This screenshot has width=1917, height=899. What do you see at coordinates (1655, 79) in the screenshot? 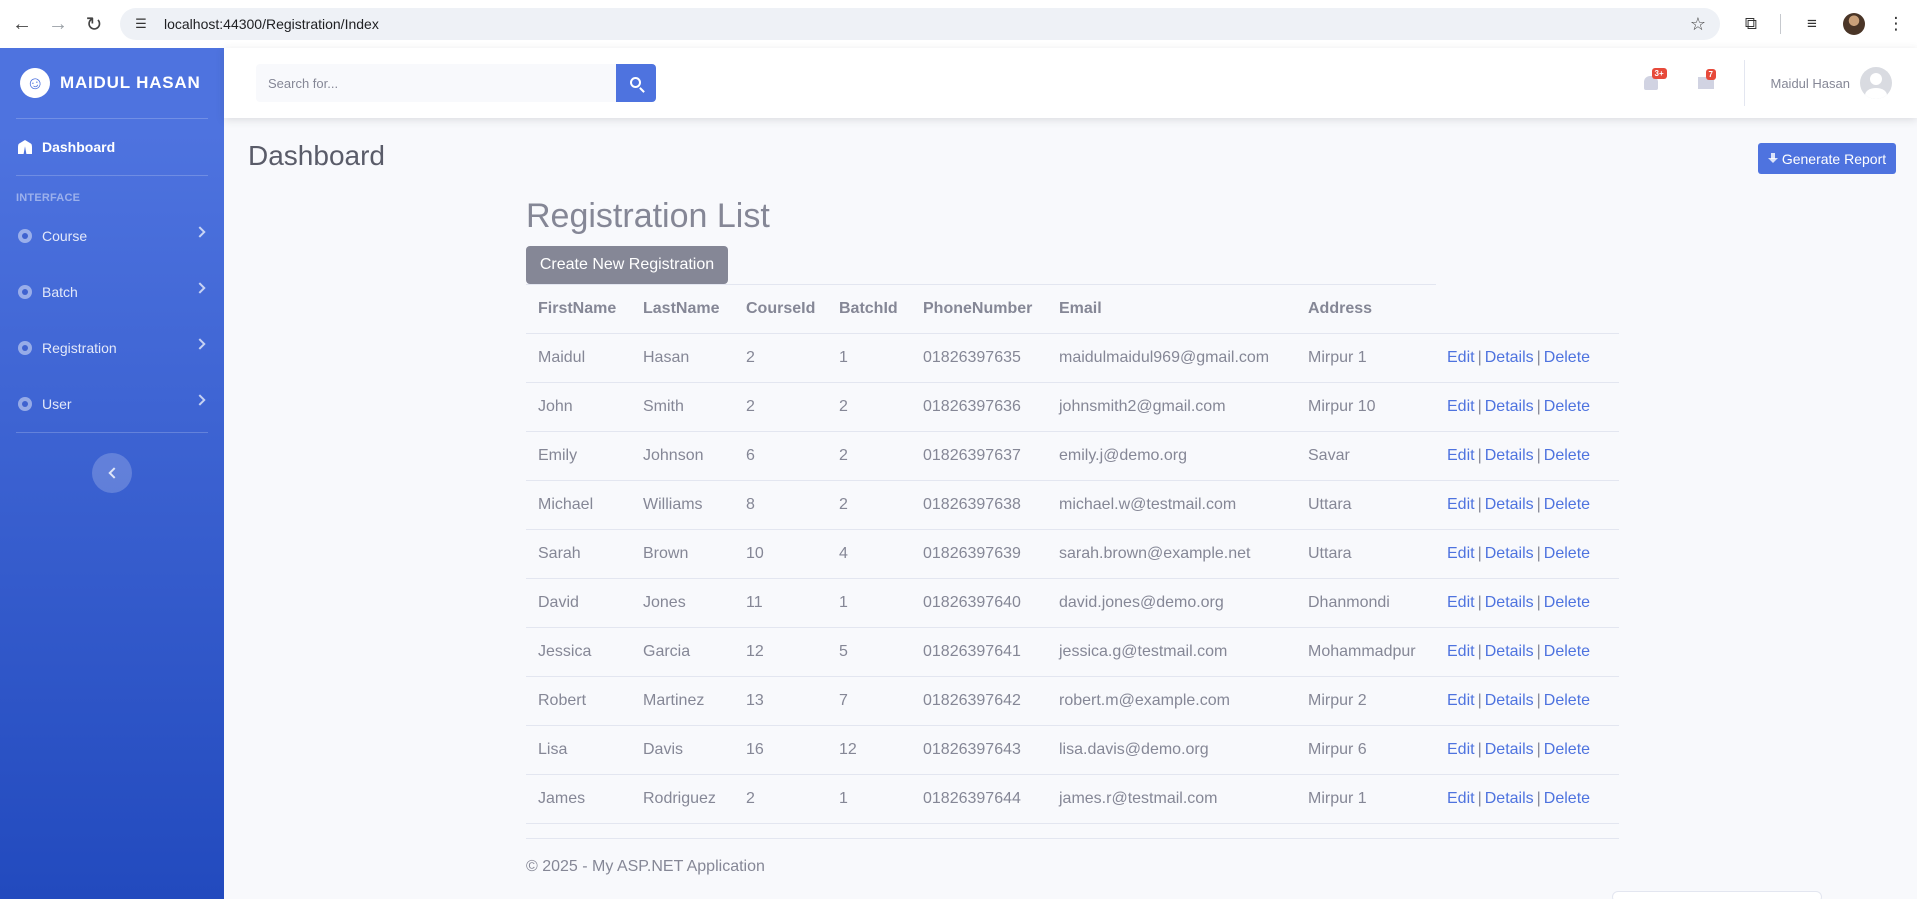
I see `bell-icon: 3+` at bounding box center [1655, 79].